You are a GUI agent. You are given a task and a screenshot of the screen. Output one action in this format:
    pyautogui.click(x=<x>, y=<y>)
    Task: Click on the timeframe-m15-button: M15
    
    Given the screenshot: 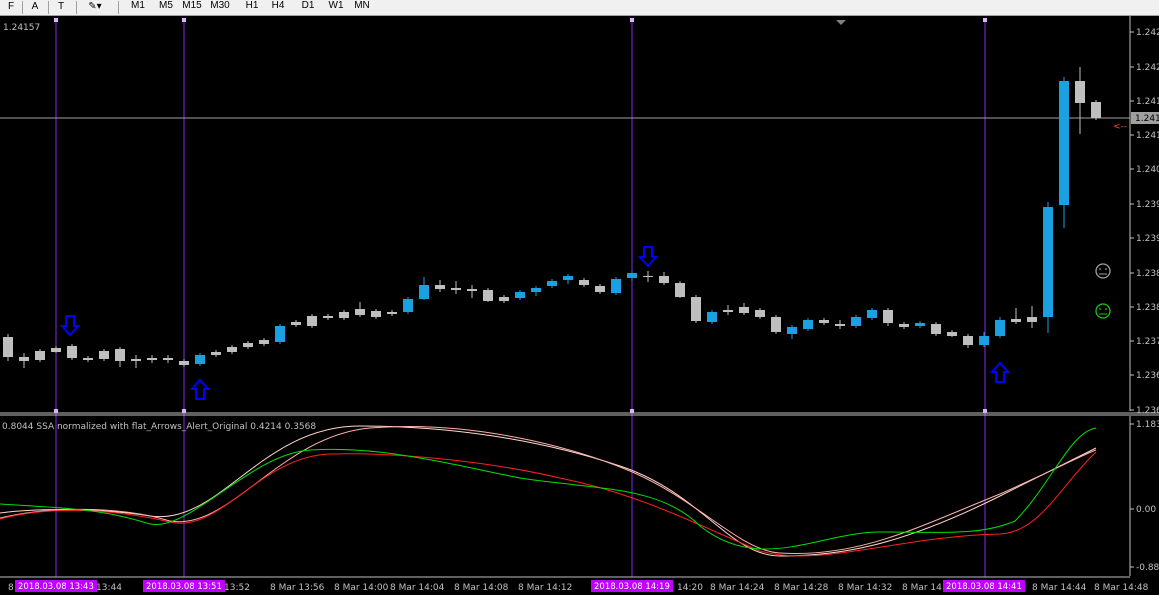 What is the action you would take?
    pyautogui.click(x=192, y=7)
    